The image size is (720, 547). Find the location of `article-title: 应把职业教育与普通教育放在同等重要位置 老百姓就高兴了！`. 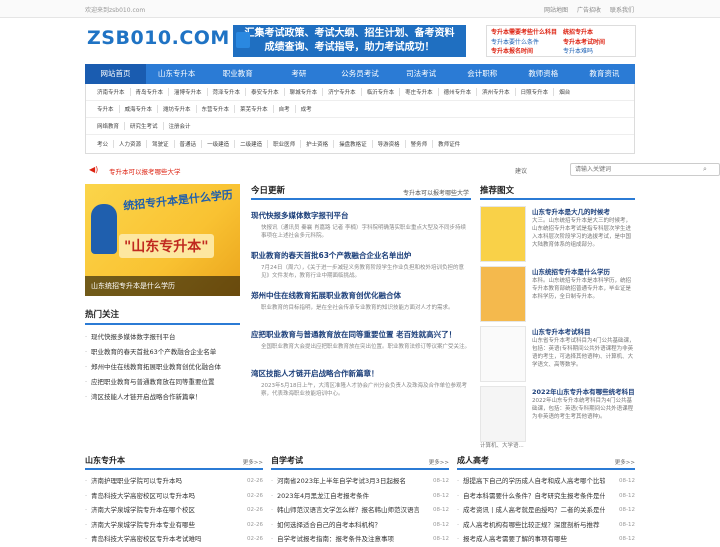

article-title: 应把职业教育与普通教育放在同等重要位置 老百姓就高兴了！ is located at coordinates (361, 334).